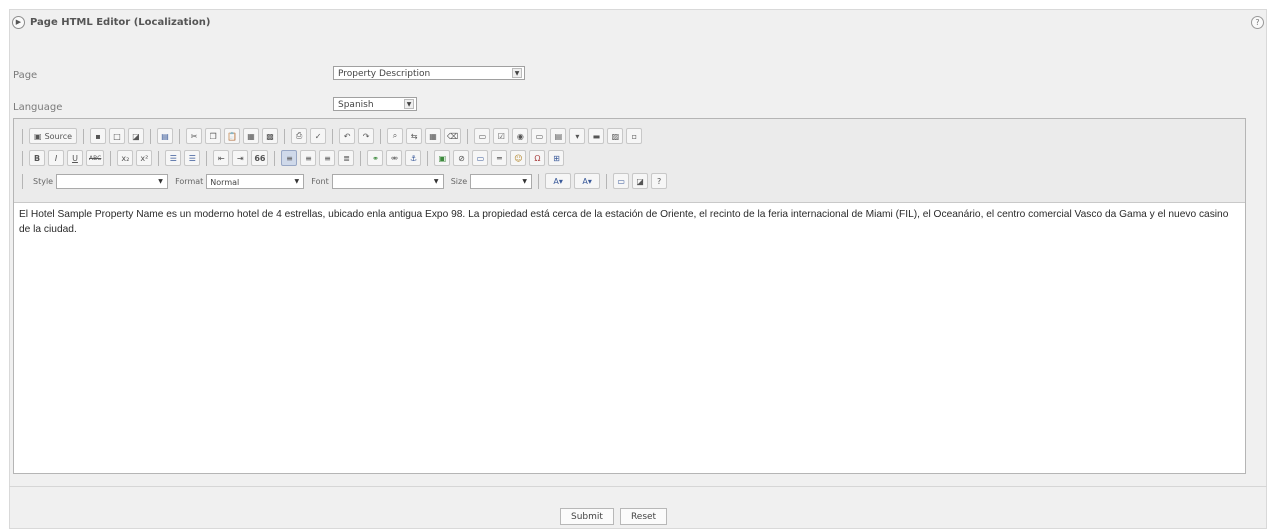 The height and width of the screenshot is (529, 1273). Describe the element at coordinates (75, 158) in the screenshot. I see `underline-button: U` at that location.